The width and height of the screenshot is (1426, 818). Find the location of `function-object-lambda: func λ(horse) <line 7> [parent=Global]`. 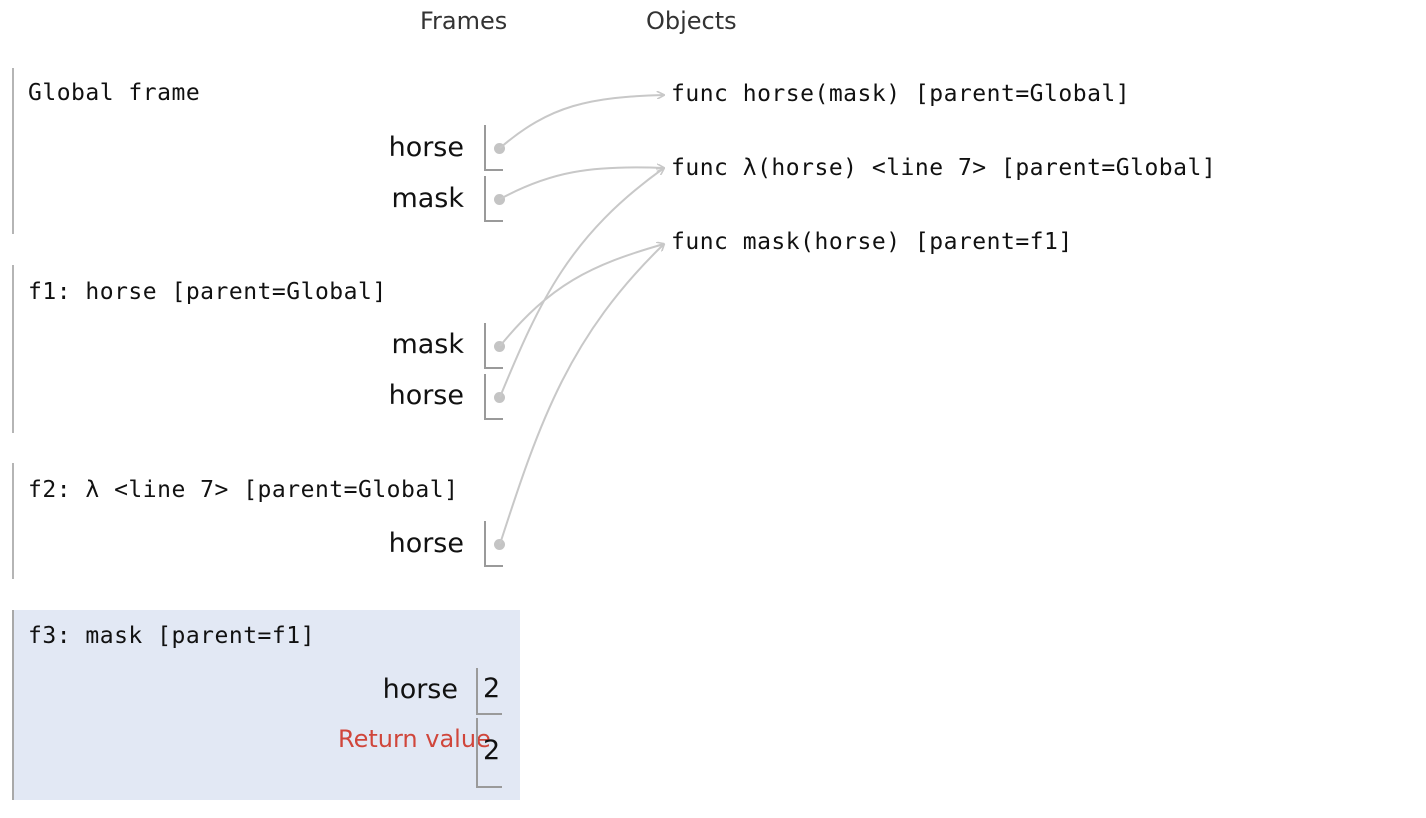

function-object-lambda: func λ(horse) <line 7> [parent=Global] is located at coordinates (944, 168).